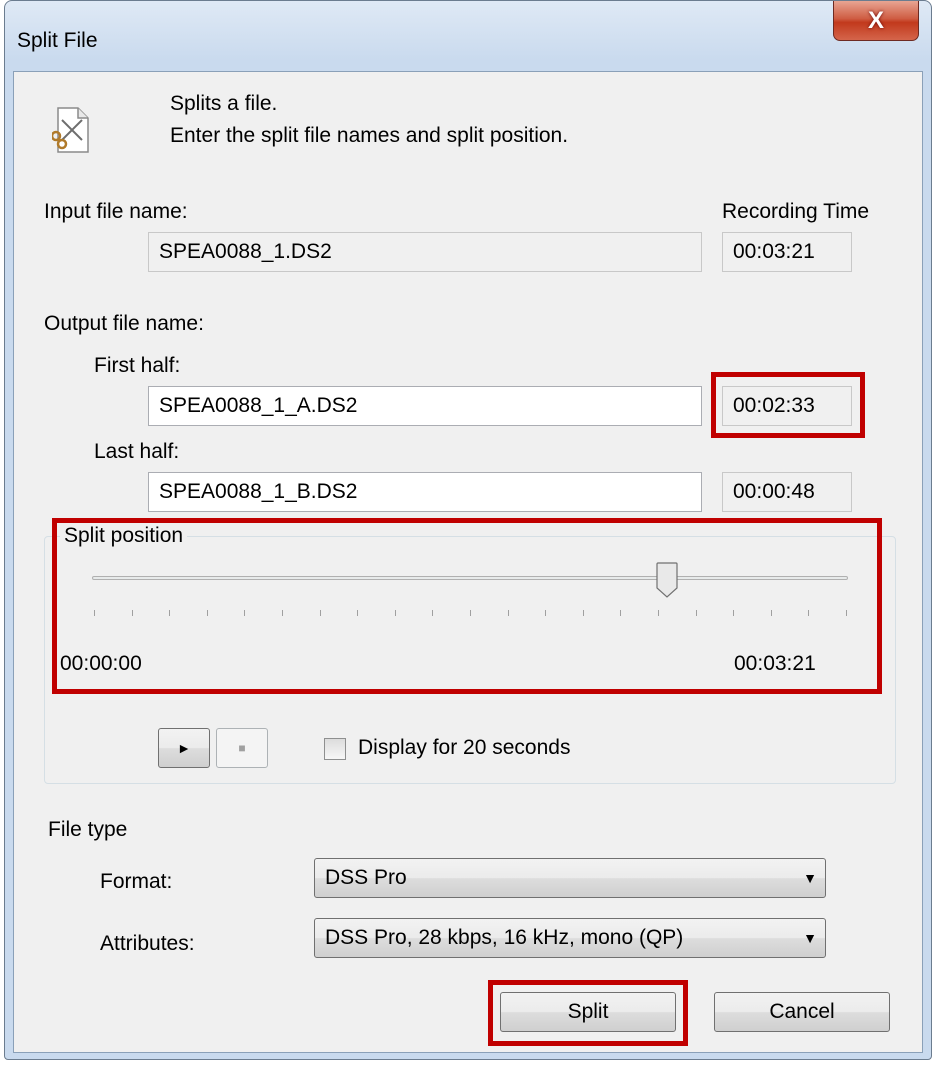 This screenshot has height=1065, width=939. What do you see at coordinates (136, 881) in the screenshot?
I see `format-label: Format:` at bounding box center [136, 881].